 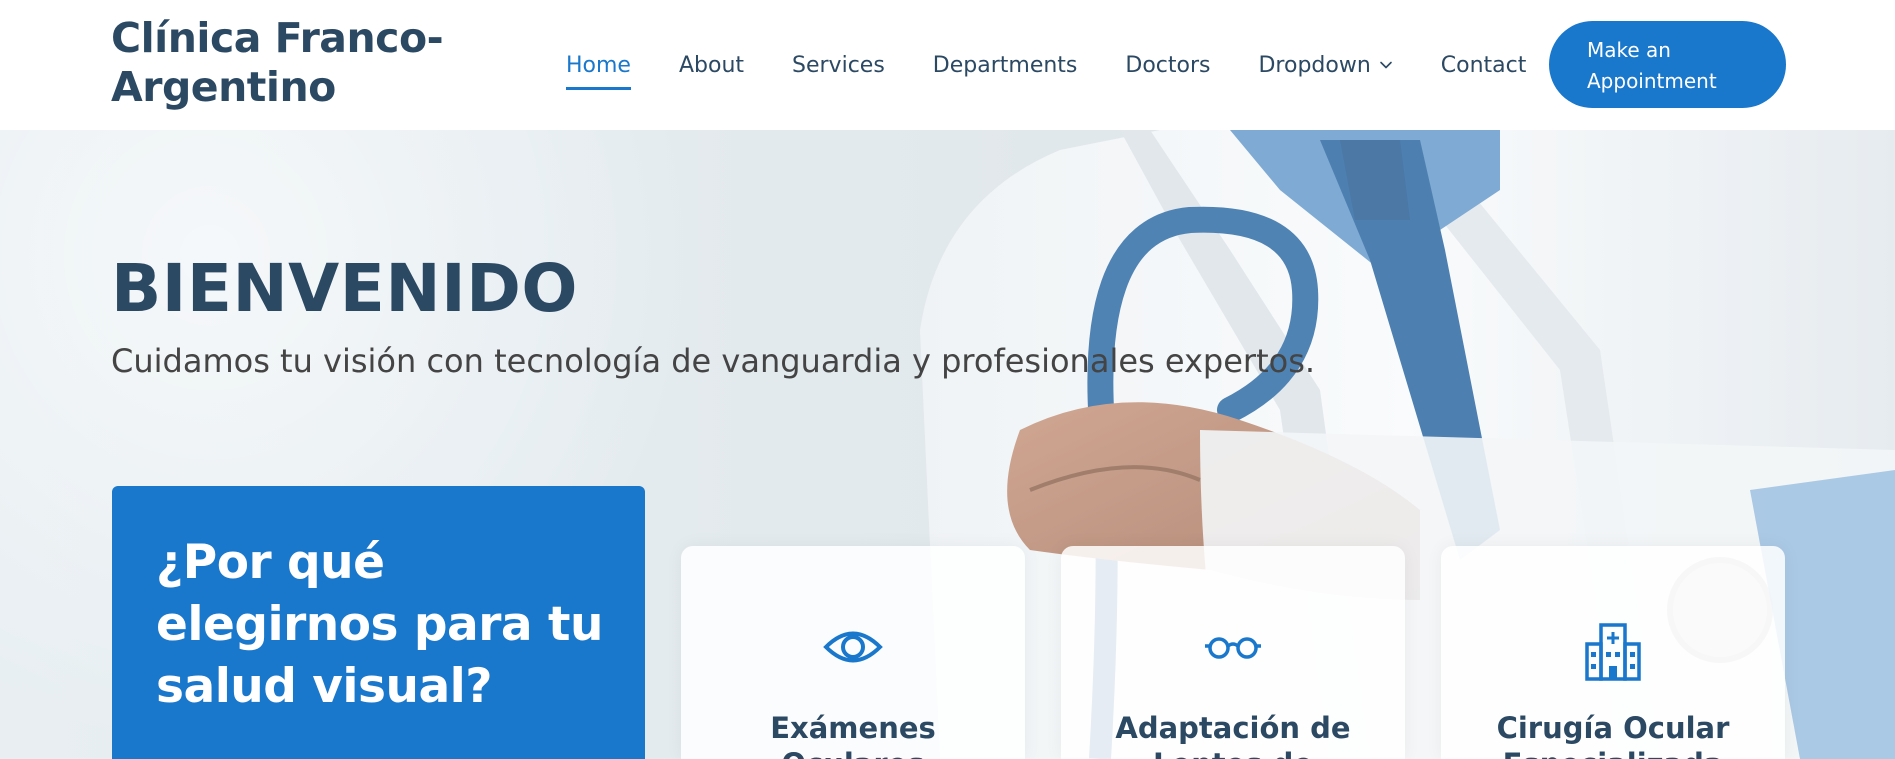 What do you see at coordinates (1233, 735) in the screenshot?
I see `service-card-title: Adaptación de Lentes de` at bounding box center [1233, 735].